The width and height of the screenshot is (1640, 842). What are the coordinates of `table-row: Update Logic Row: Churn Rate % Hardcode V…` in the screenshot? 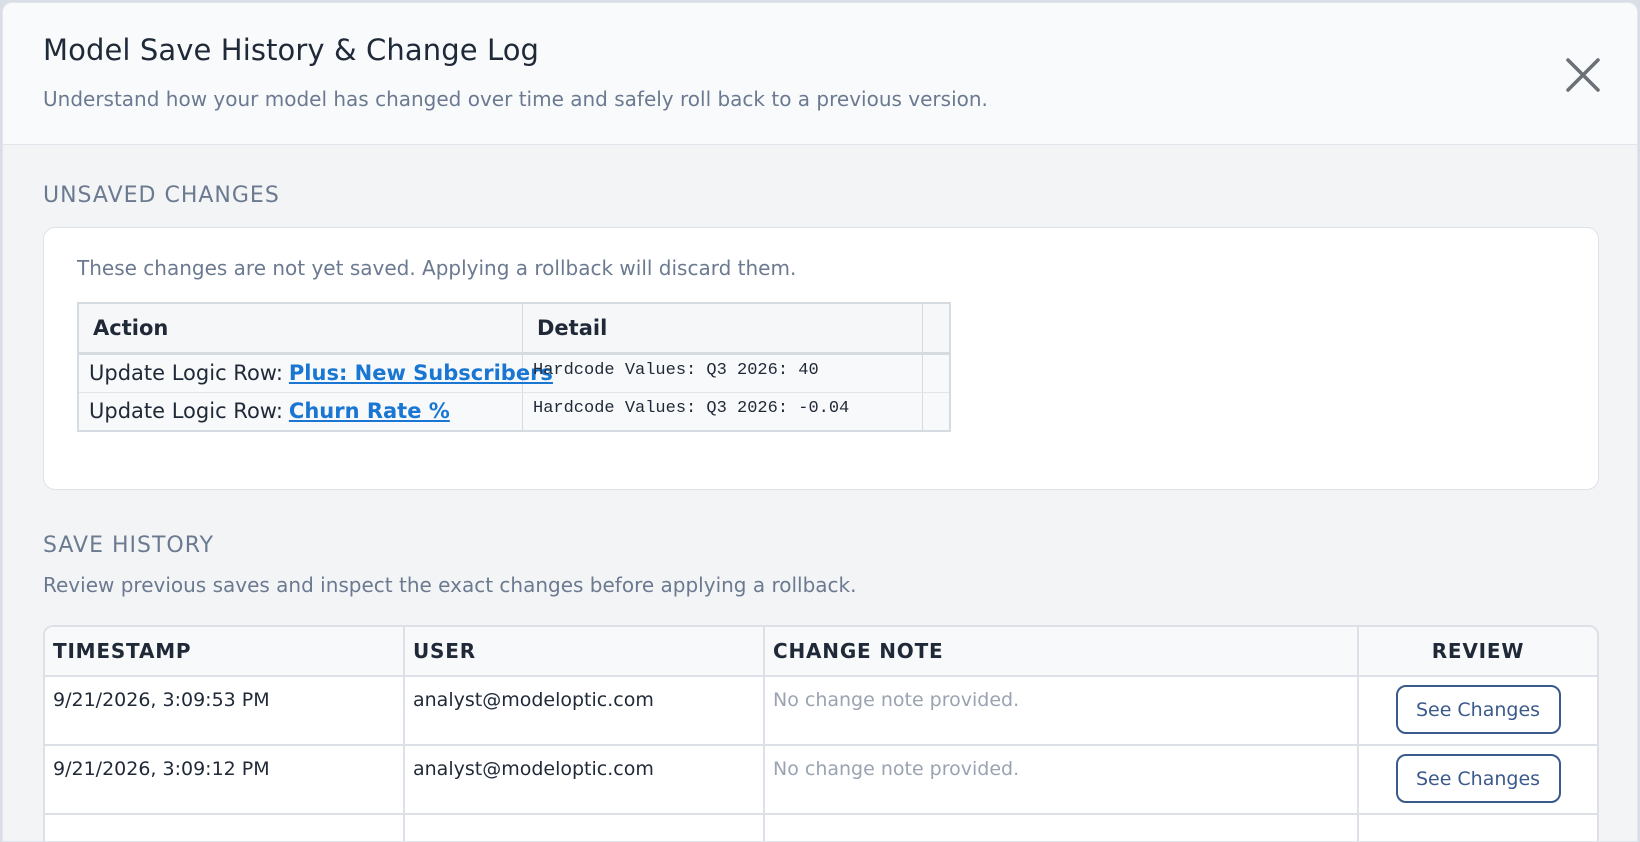 It's located at (514, 411).